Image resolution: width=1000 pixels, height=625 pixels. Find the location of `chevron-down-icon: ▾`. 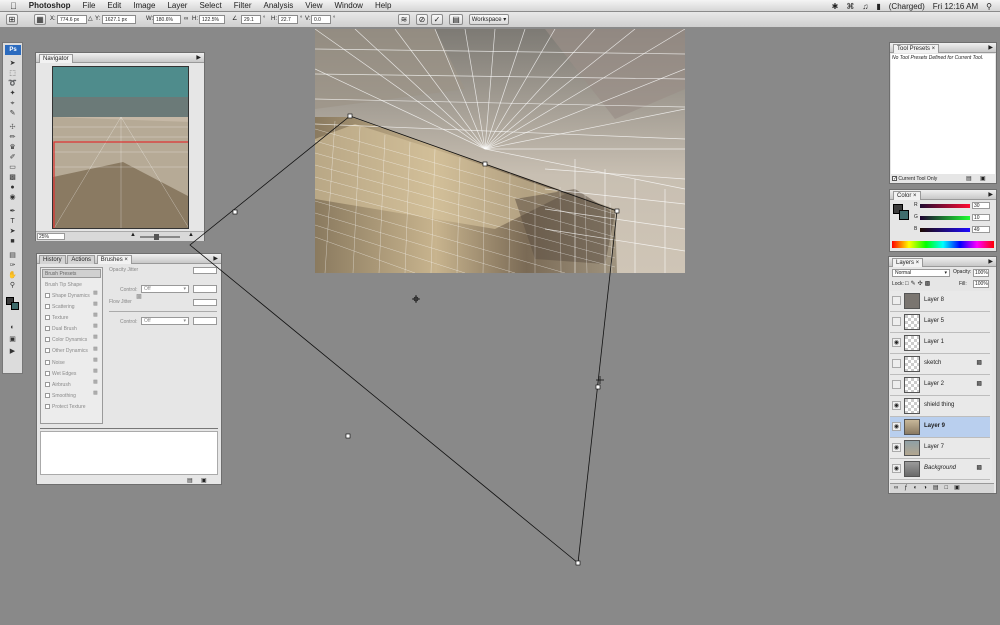

chevron-down-icon: ▾ is located at coordinates (945, 273).